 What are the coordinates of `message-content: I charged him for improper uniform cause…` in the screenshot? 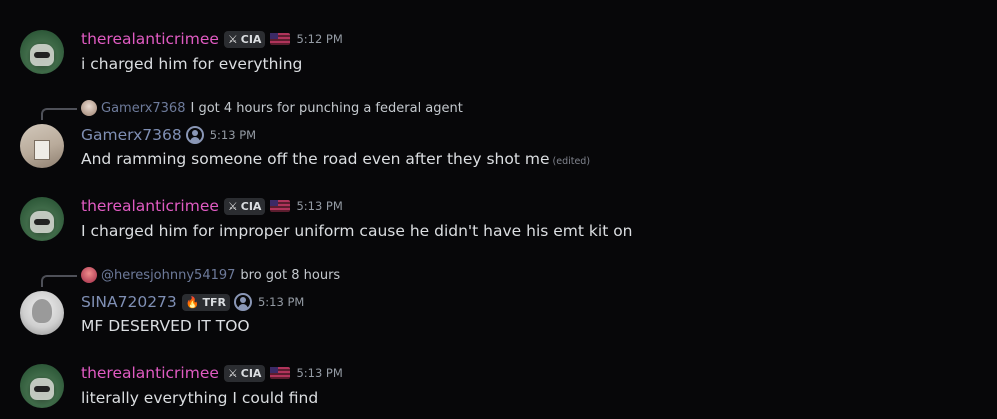 It's located at (357, 231).